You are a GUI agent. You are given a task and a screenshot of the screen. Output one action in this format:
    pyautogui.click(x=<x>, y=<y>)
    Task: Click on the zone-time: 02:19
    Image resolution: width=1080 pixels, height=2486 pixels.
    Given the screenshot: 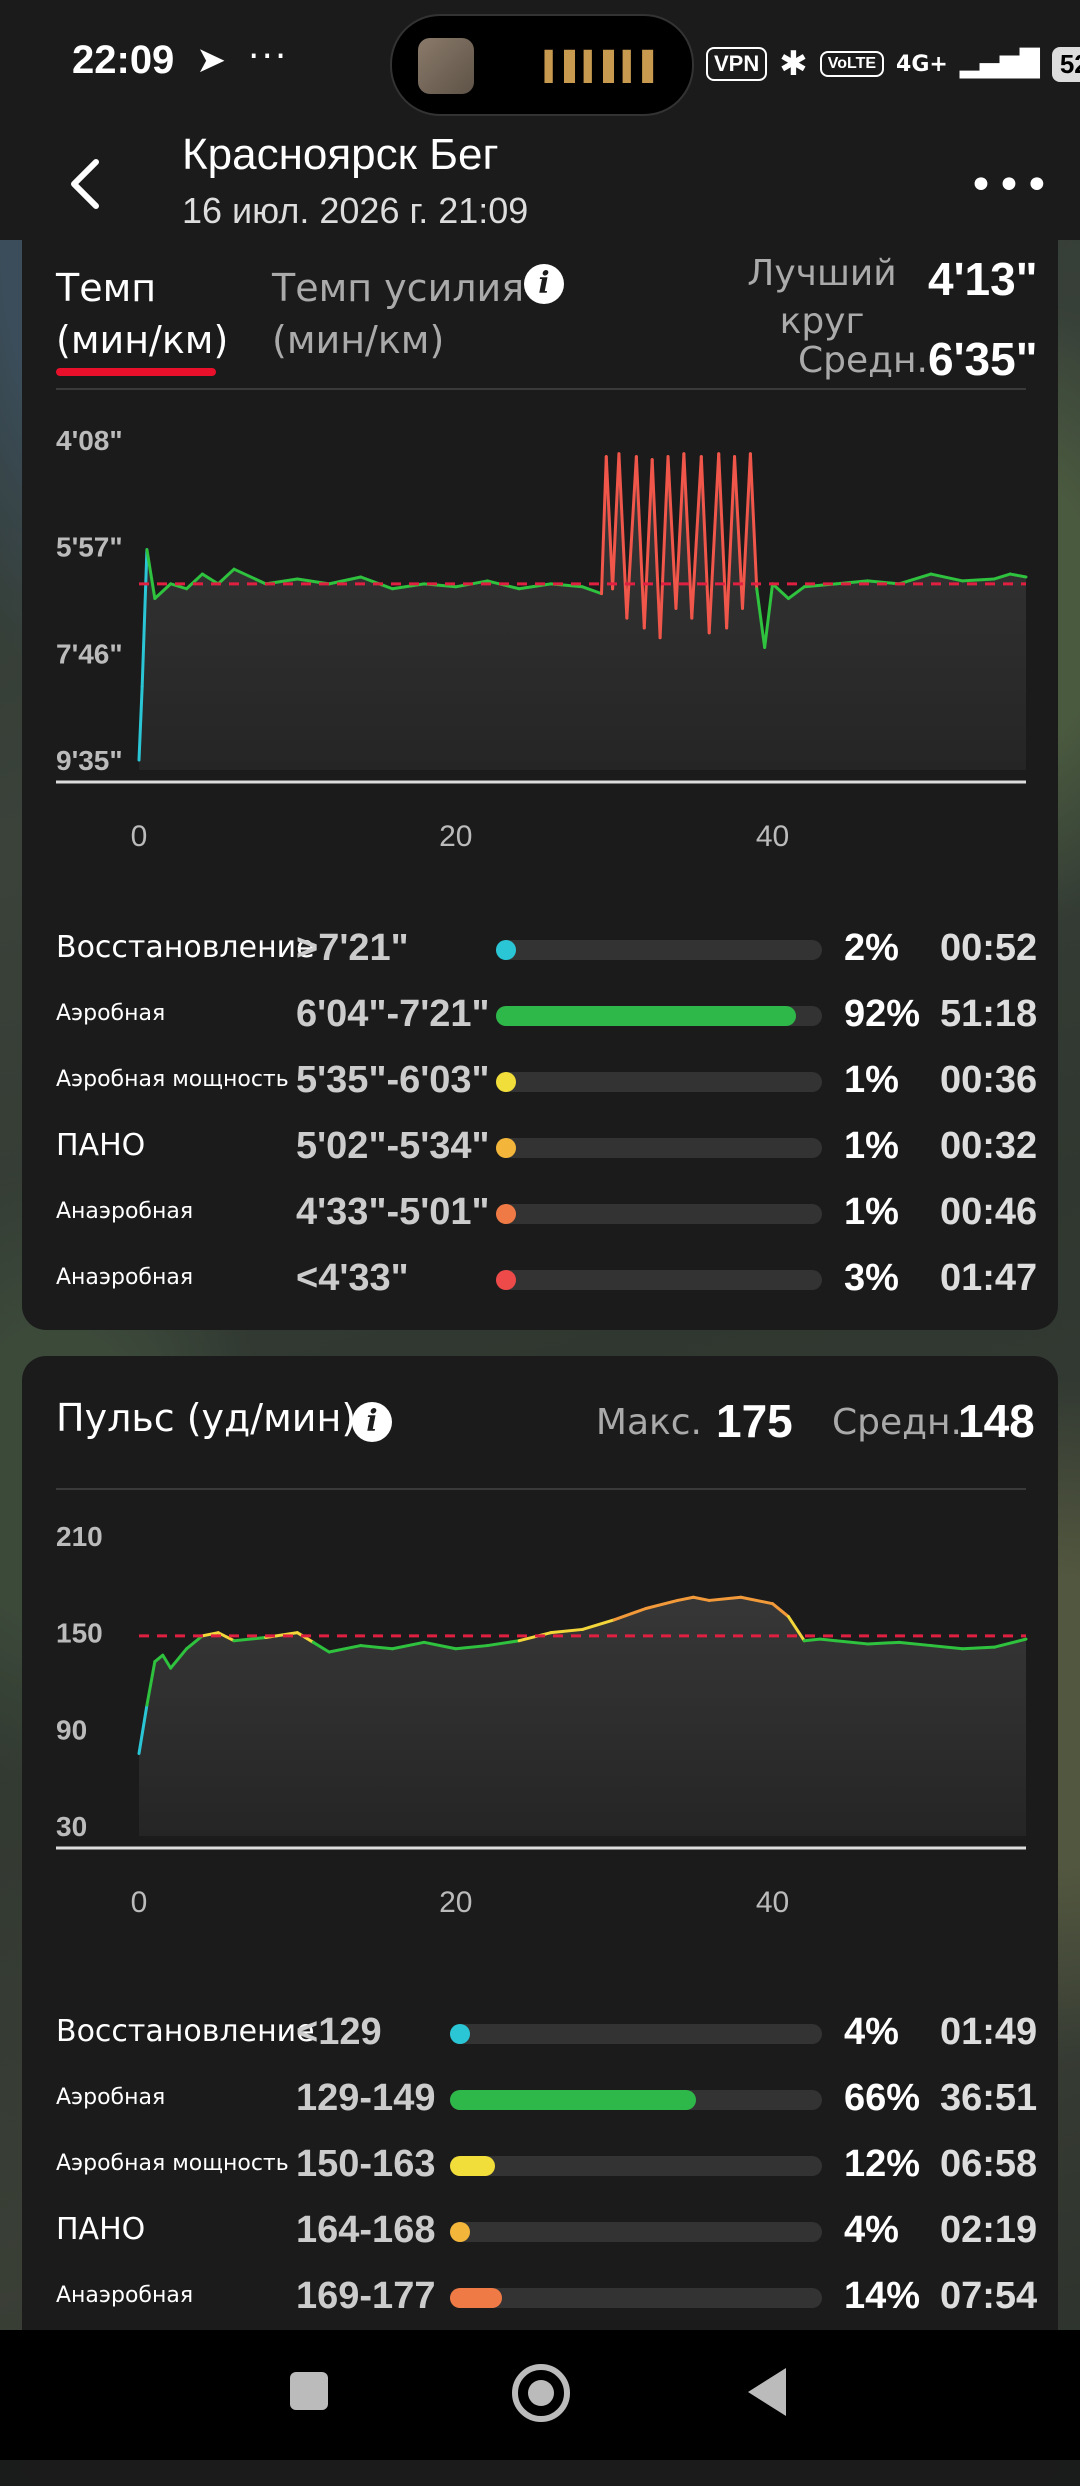 What is the action you would take?
    pyautogui.click(x=989, y=2230)
    